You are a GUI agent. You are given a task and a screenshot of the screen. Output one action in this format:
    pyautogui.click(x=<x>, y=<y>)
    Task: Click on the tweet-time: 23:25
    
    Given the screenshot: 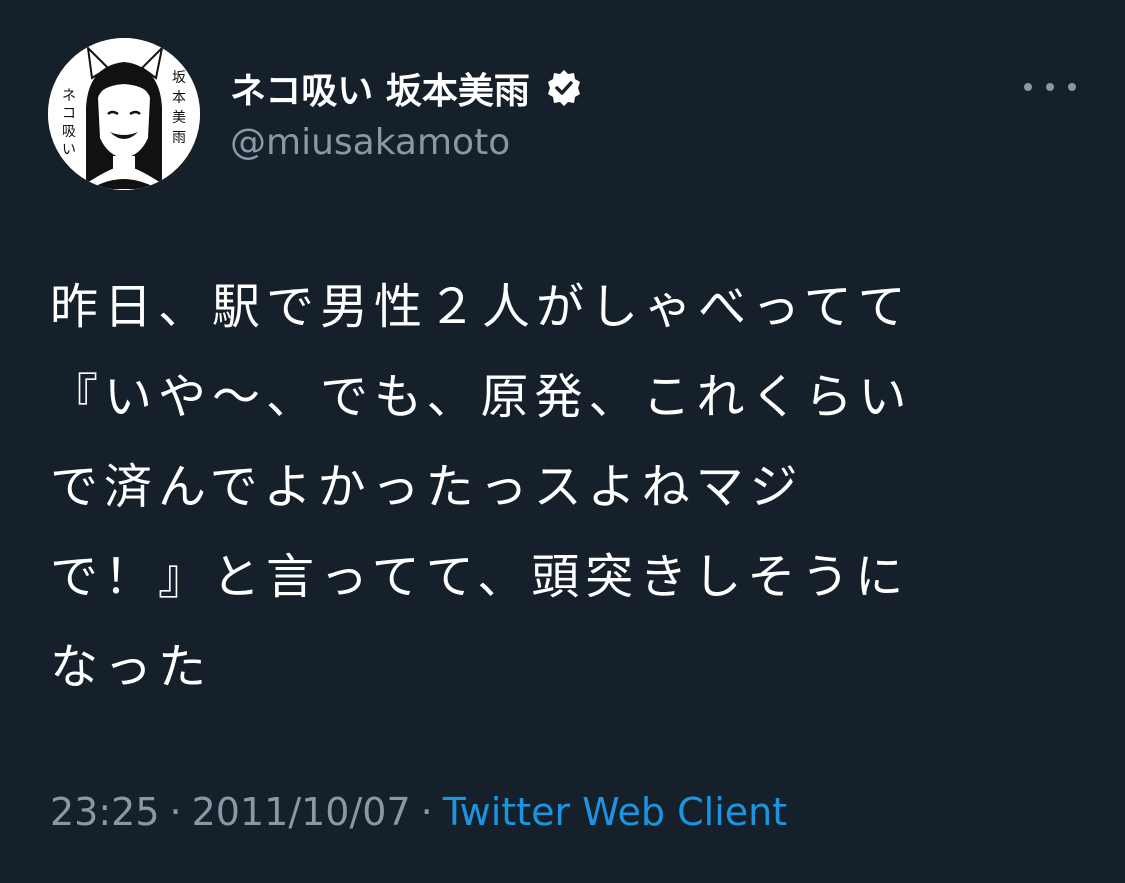 What is the action you would take?
    pyautogui.click(x=105, y=812)
    